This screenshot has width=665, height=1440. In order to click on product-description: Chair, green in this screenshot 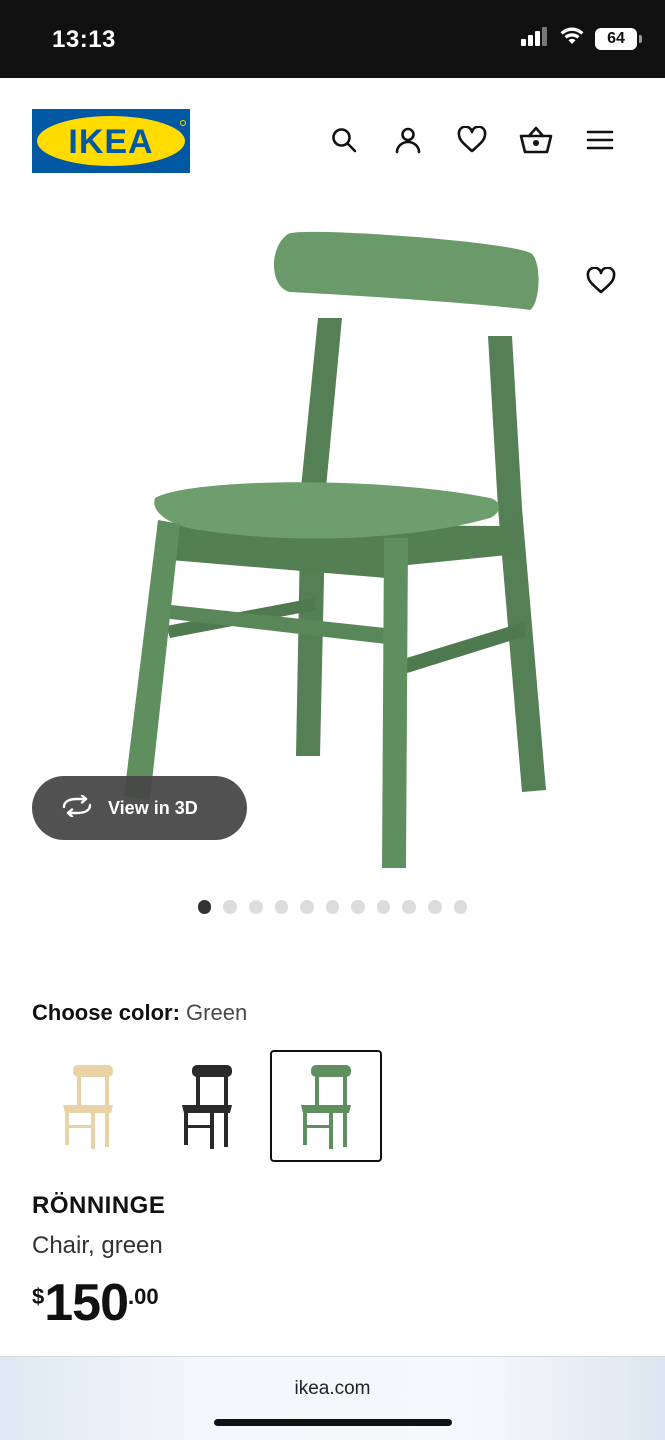, I will do `click(97, 1245)`.